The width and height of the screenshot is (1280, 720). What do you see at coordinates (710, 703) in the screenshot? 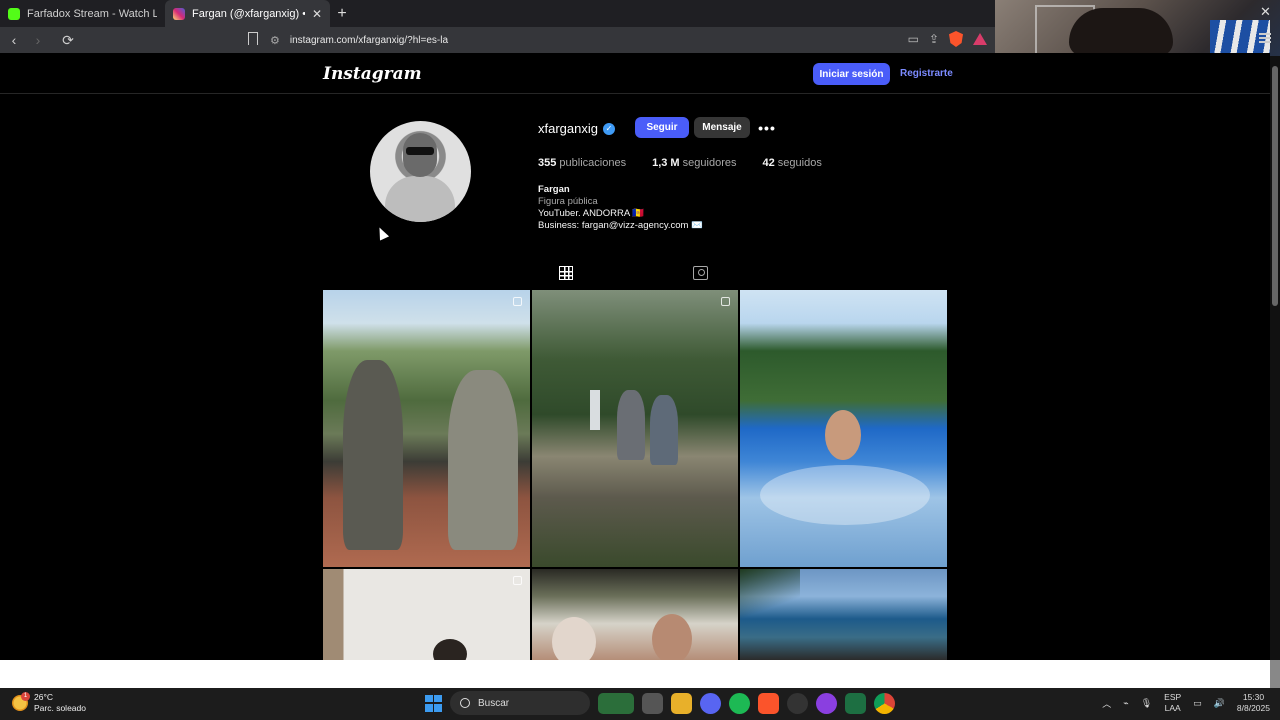
I see `discord-icon` at bounding box center [710, 703].